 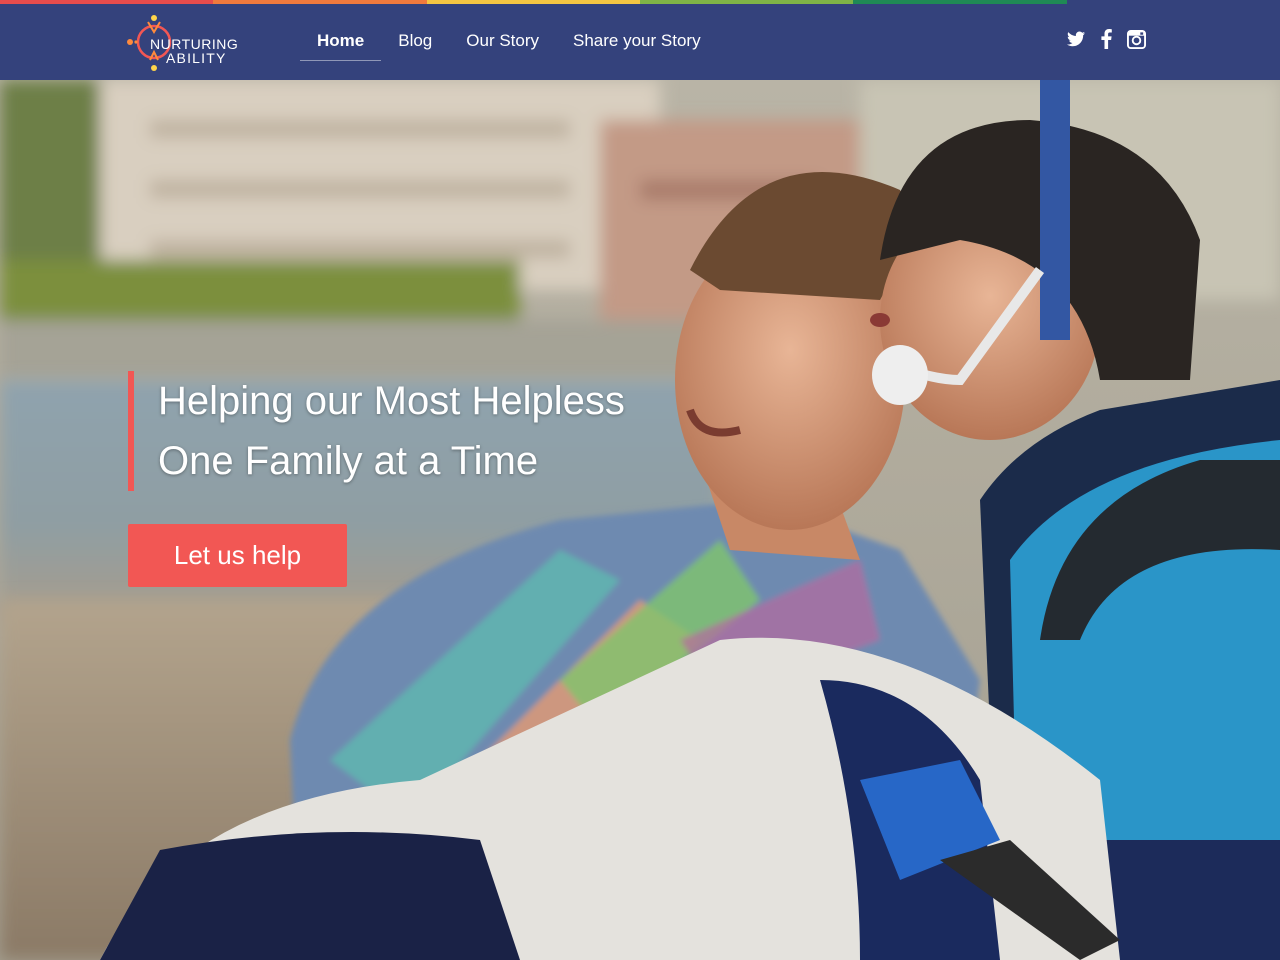 What do you see at coordinates (186, 43) in the screenshot?
I see `brand-logo: NURTURING ABILITY` at bounding box center [186, 43].